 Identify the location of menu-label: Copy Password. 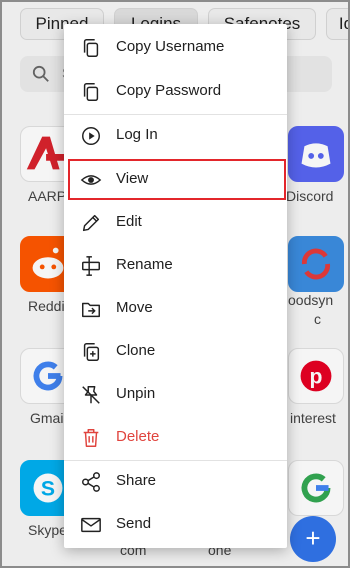
(169, 90).